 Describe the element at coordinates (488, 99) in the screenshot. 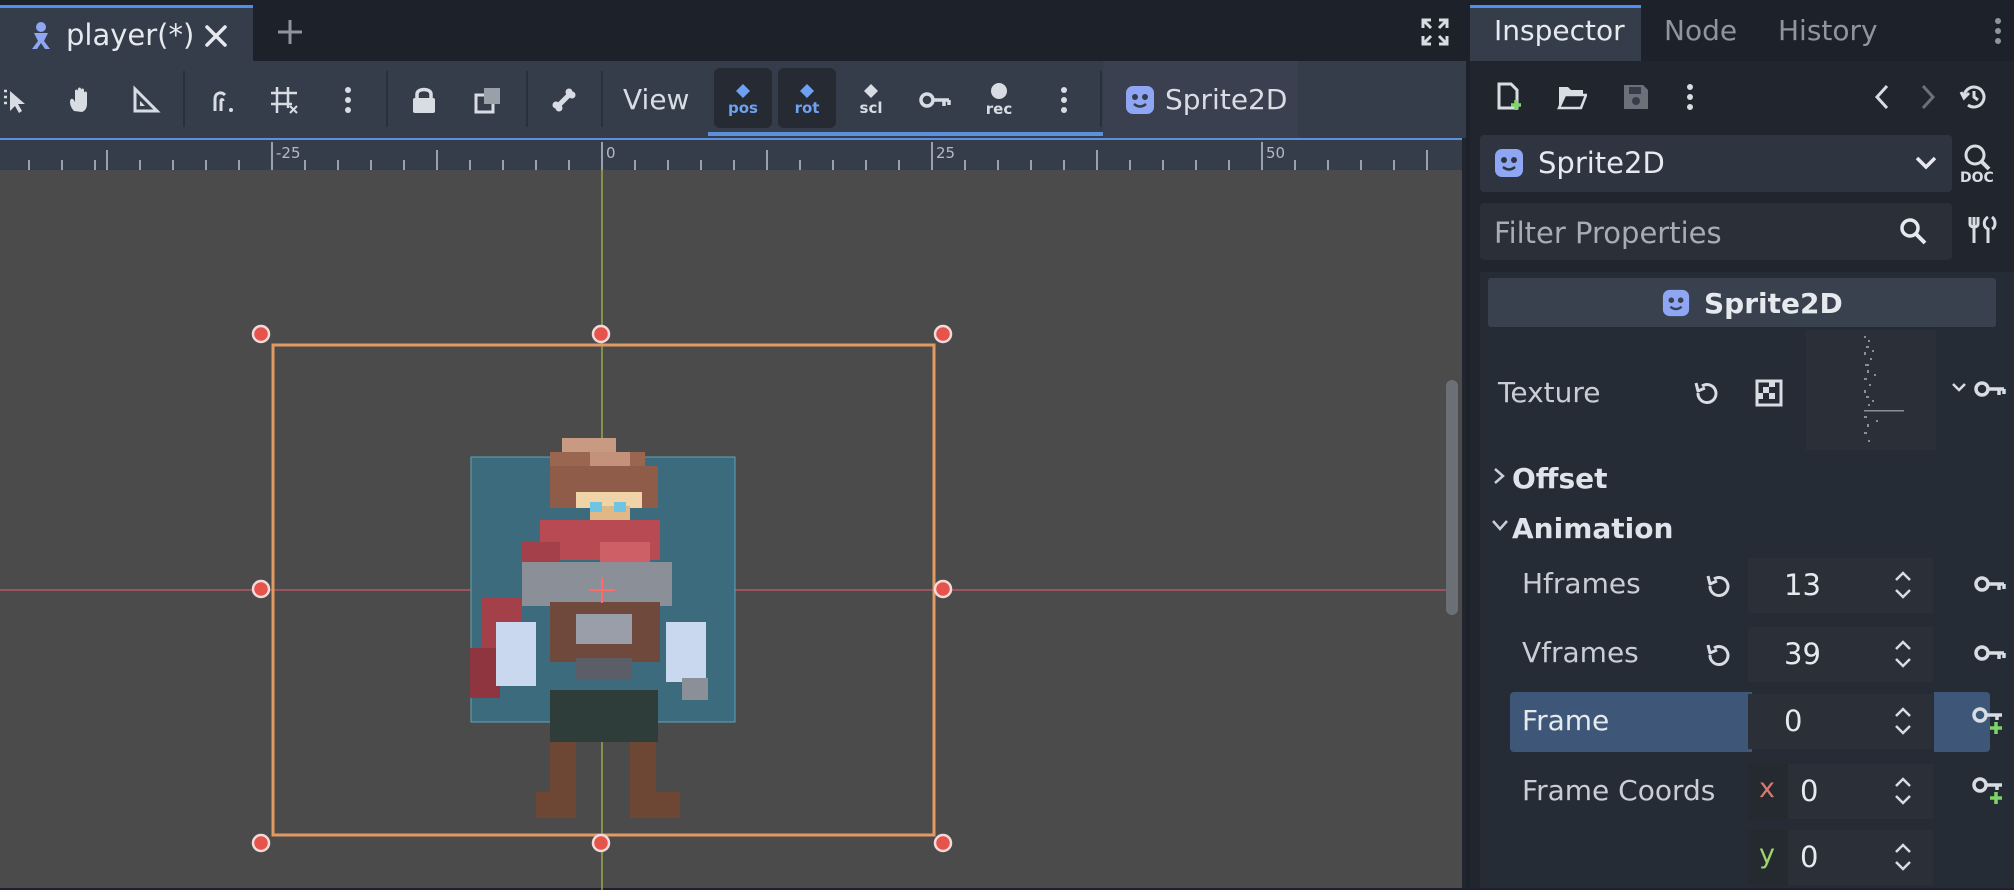

I see `group-icon` at that location.